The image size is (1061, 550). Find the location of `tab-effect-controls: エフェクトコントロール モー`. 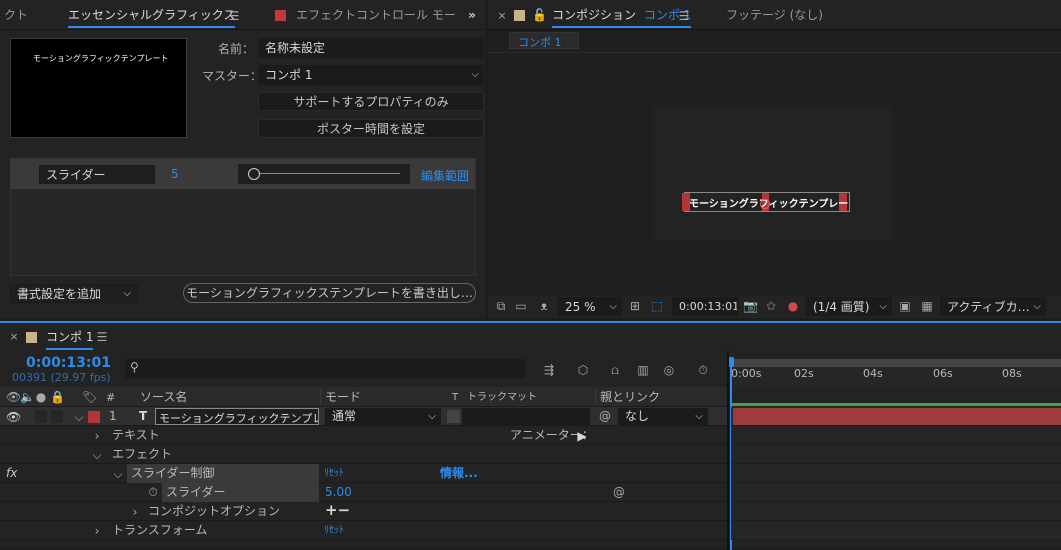

tab-effect-controls: エフェクトコントロール モー is located at coordinates (376, 15).